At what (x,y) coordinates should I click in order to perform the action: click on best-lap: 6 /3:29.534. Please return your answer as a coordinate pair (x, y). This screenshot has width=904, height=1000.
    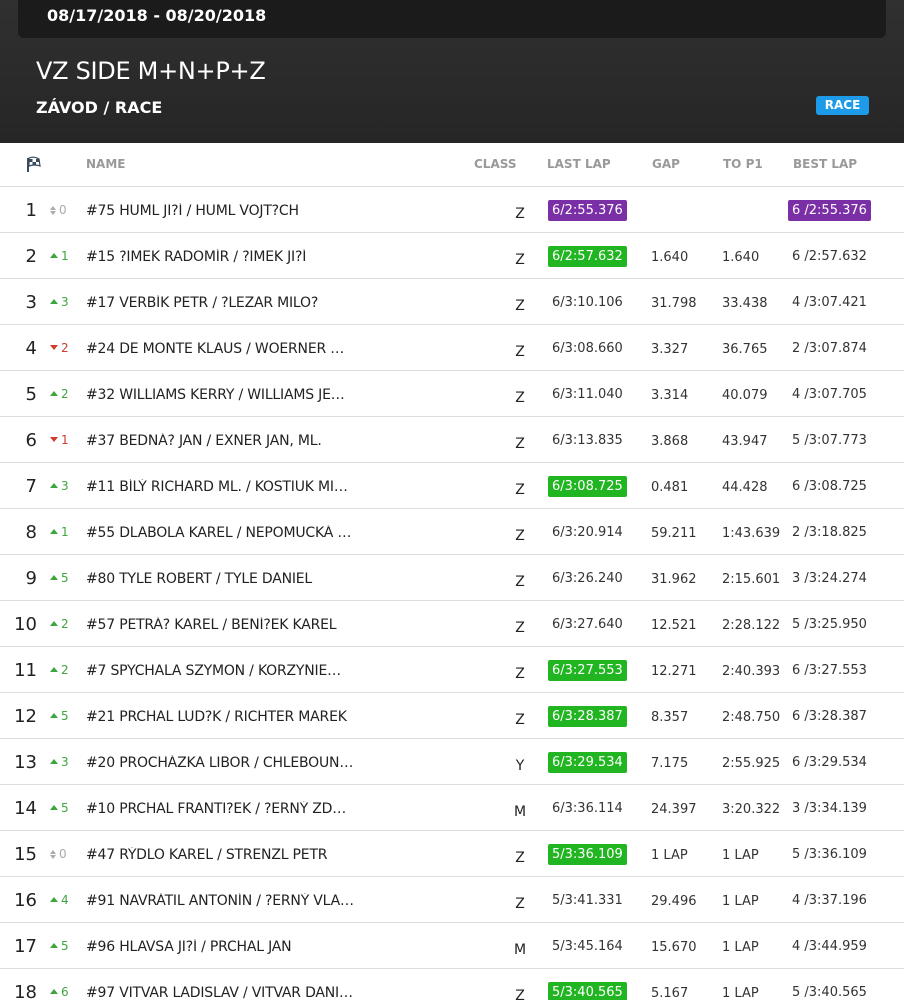
    Looking at the image, I should click on (829, 762).